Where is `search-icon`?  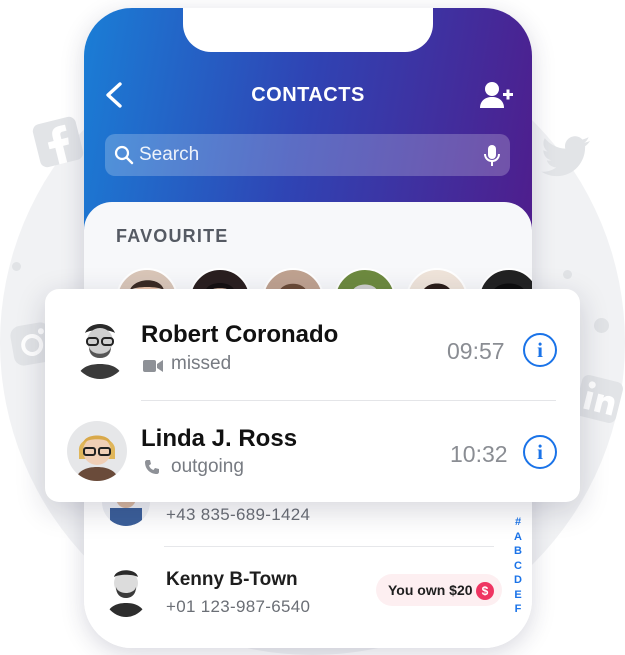
search-icon is located at coordinates (124, 155).